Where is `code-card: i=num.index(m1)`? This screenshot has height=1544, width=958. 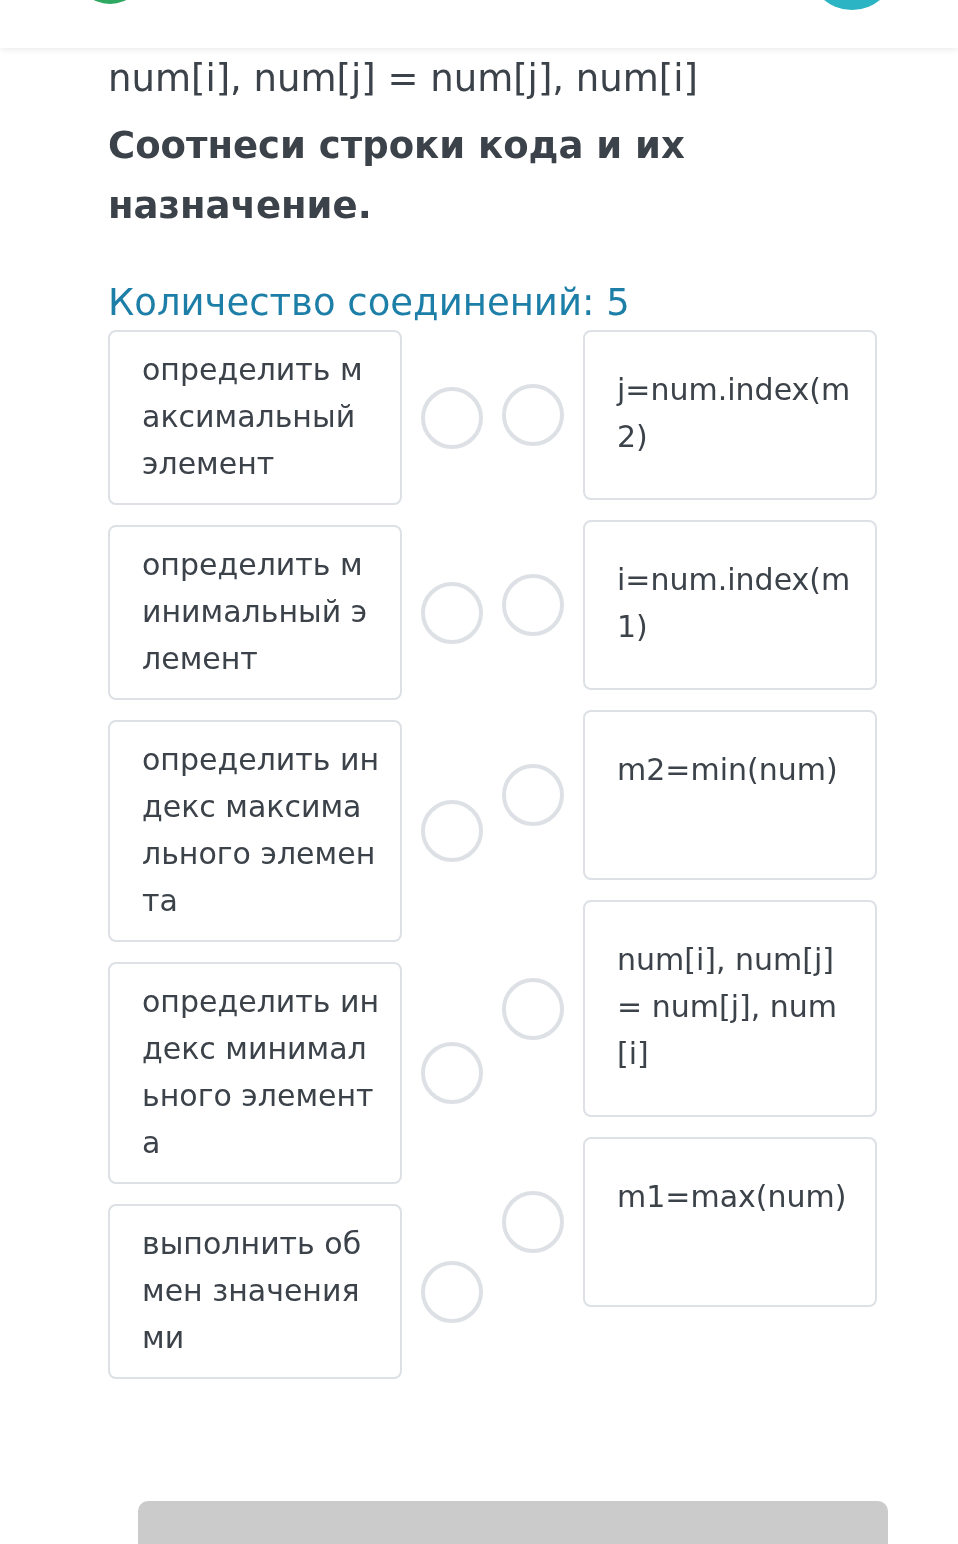
code-card: i=num.index(m1) is located at coordinates (730, 605).